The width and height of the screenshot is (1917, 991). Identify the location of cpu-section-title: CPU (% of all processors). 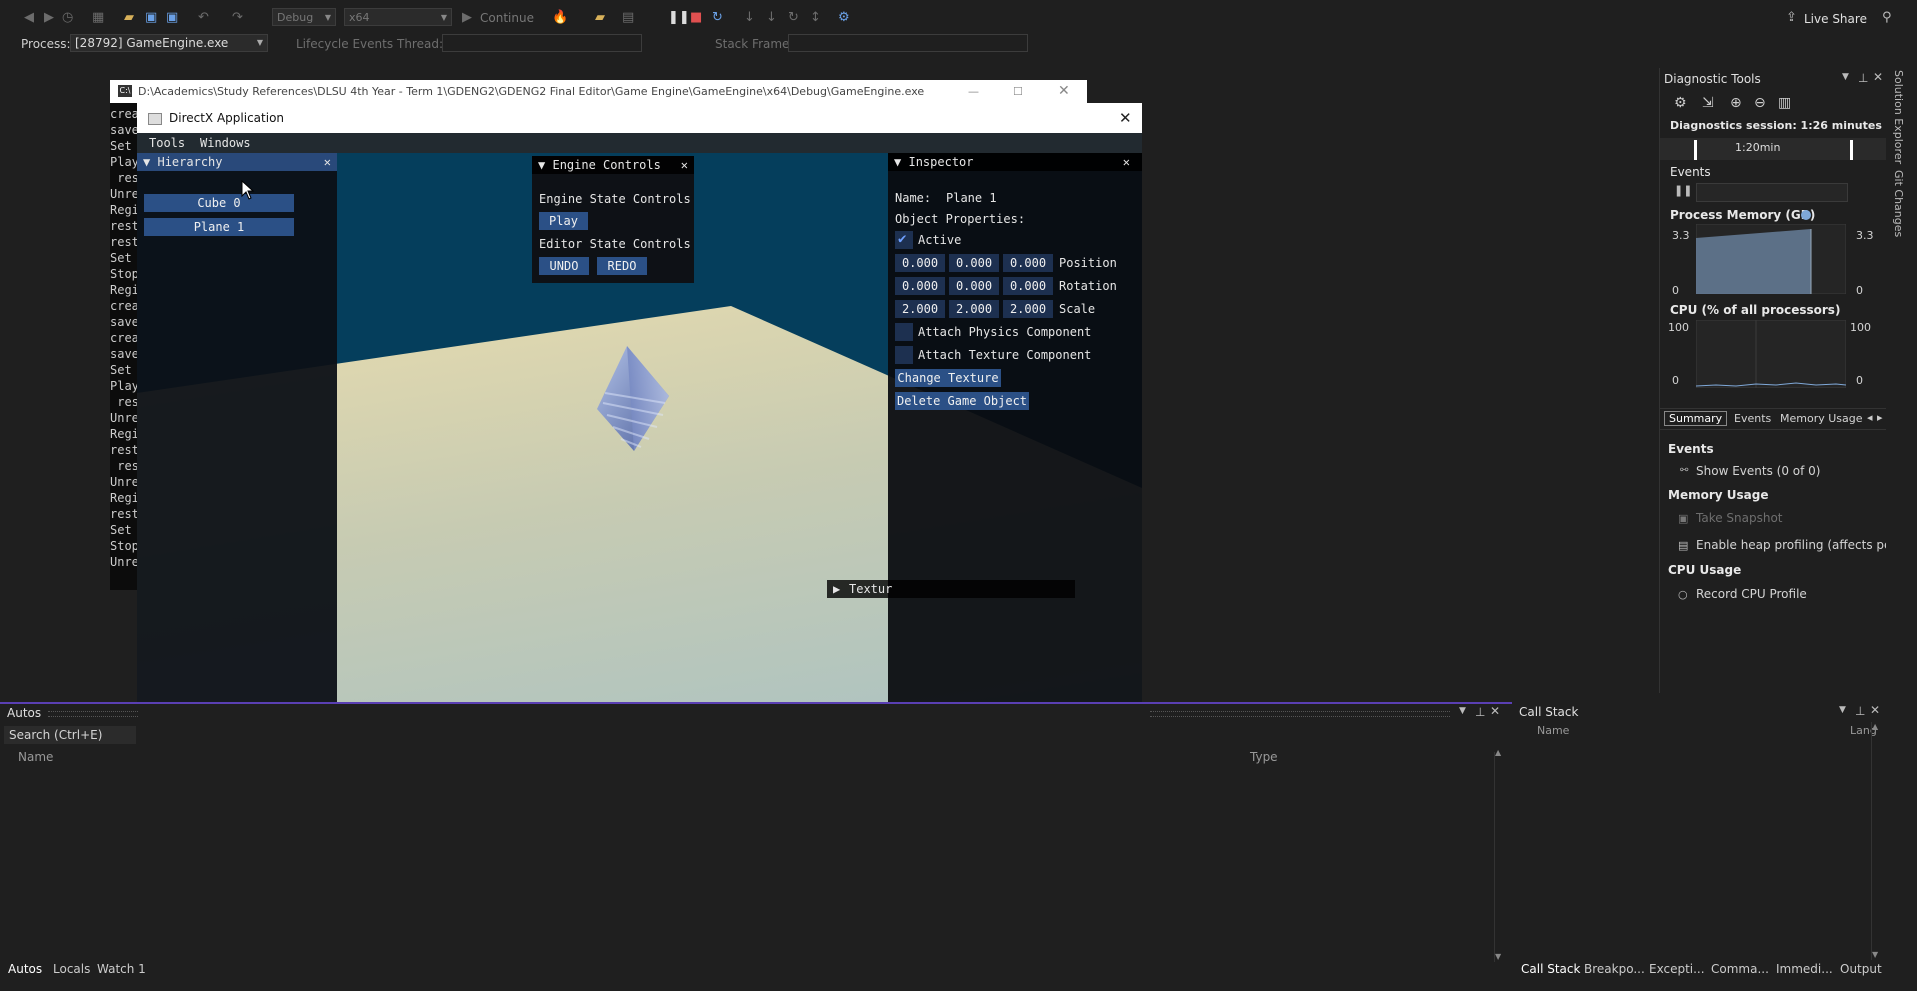
(1755, 310).